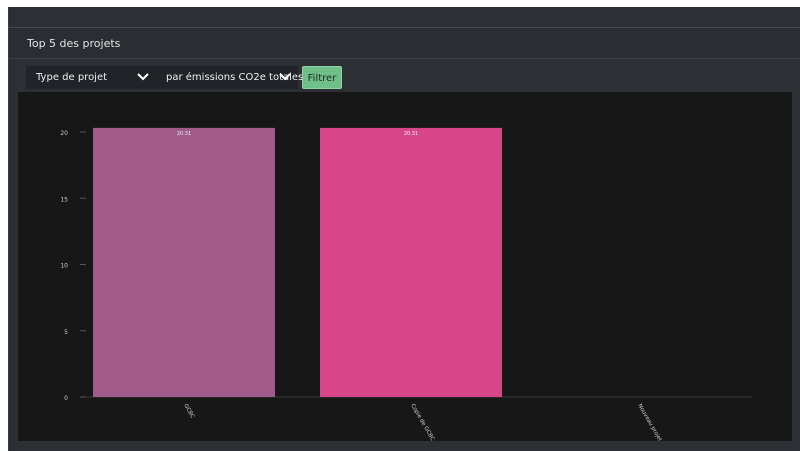 The image size is (800, 451). Describe the element at coordinates (74, 43) in the screenshot. I see `panel-title: Top 5 des projets` at that location.